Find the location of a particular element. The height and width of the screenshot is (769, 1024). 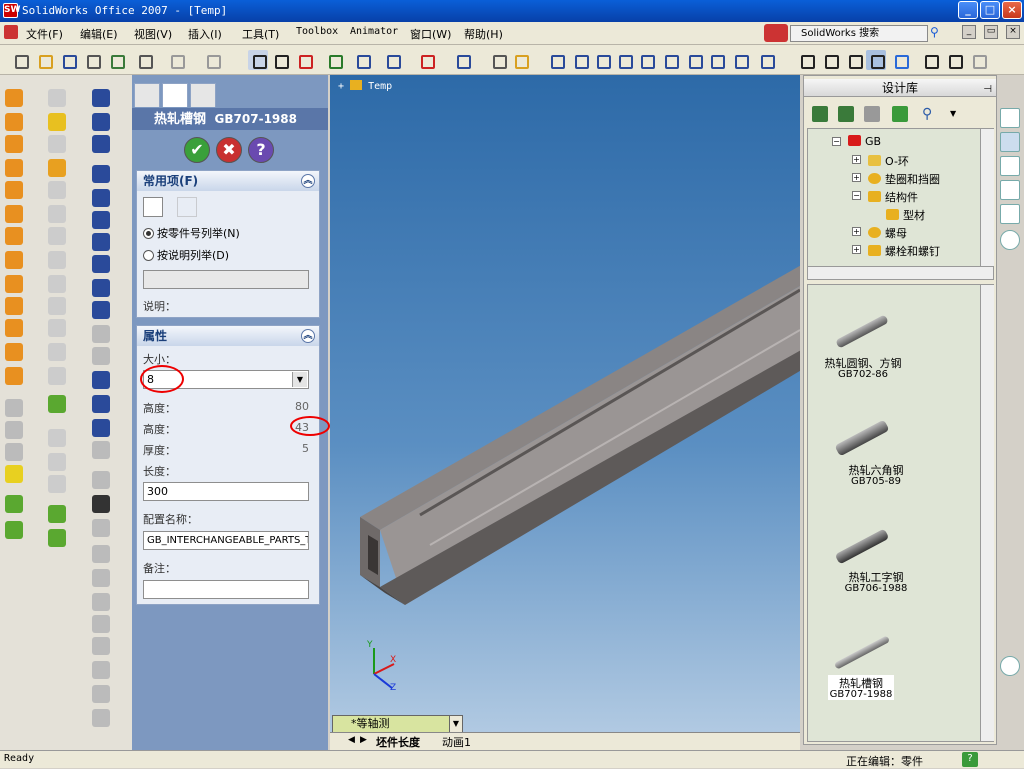

length-input: 300 is located at coordinates (226, 491).